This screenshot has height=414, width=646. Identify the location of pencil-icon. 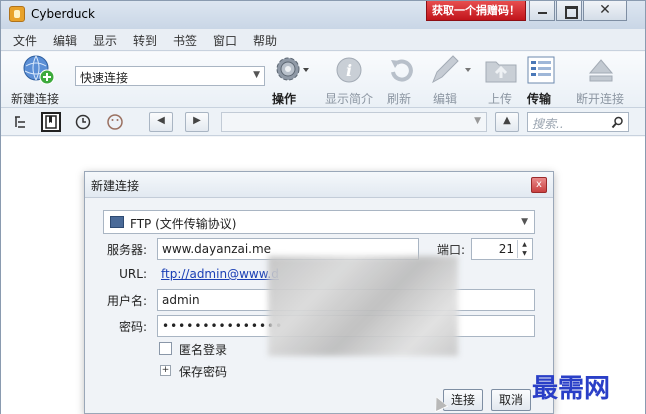
(451, 69).